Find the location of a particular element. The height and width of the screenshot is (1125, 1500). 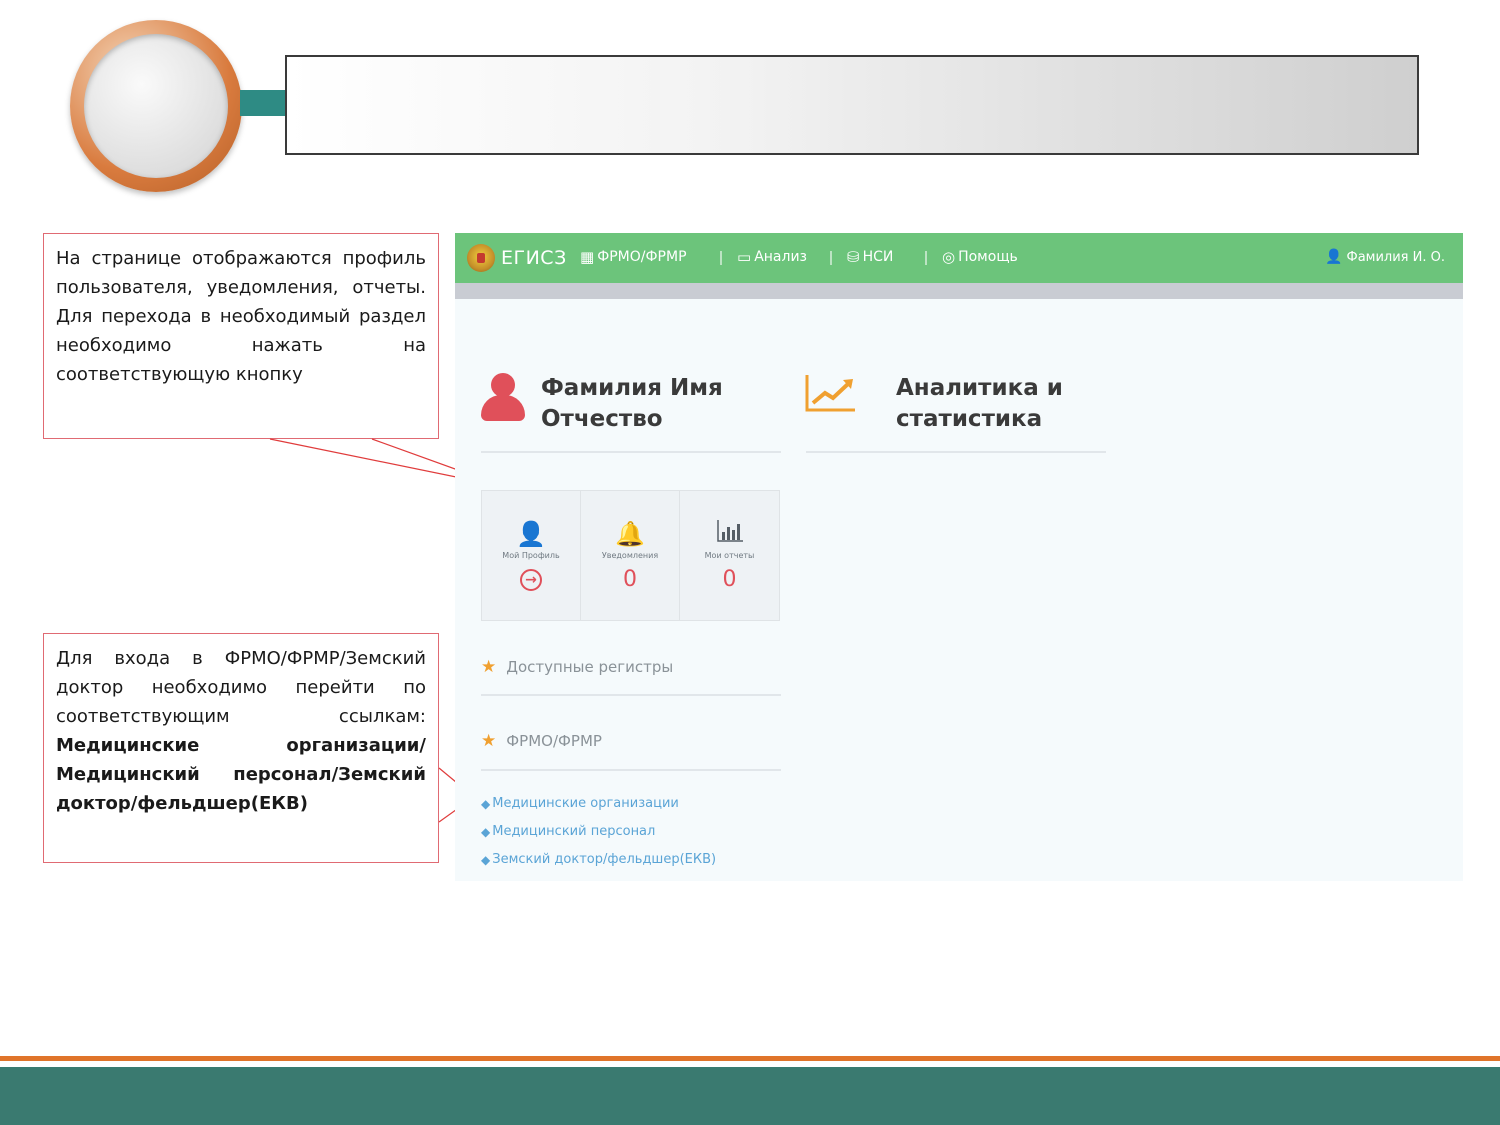

nav-nsi-label: НСИ is located at coordinates (878, 257).